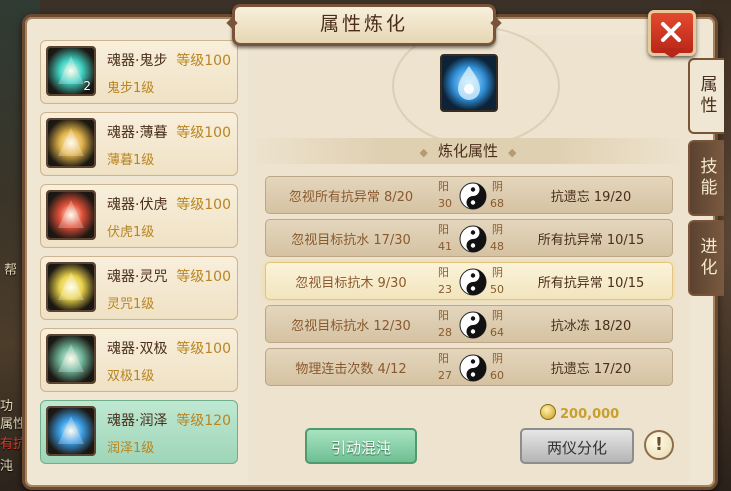 The height and width of the screenshot is (491, 731). Describe the element at coordinates (445, 289) in the screenshot. I see `yang-value: 23` at that location.